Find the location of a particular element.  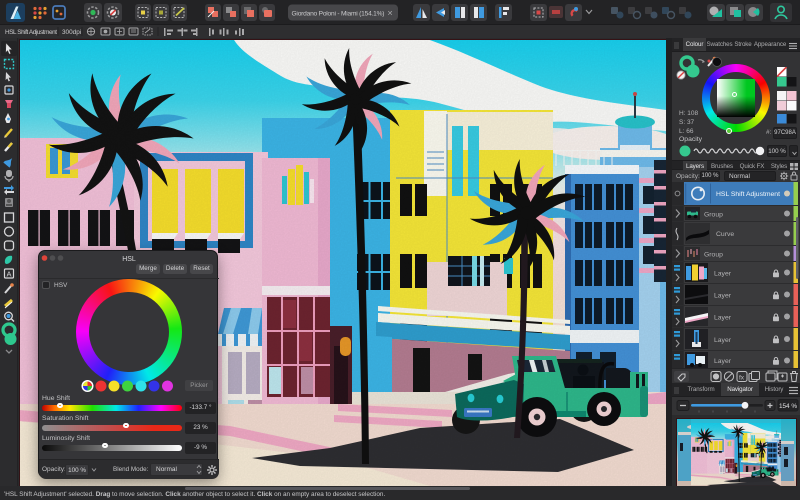

svg-text: fx is located at coordinates (742, 378).